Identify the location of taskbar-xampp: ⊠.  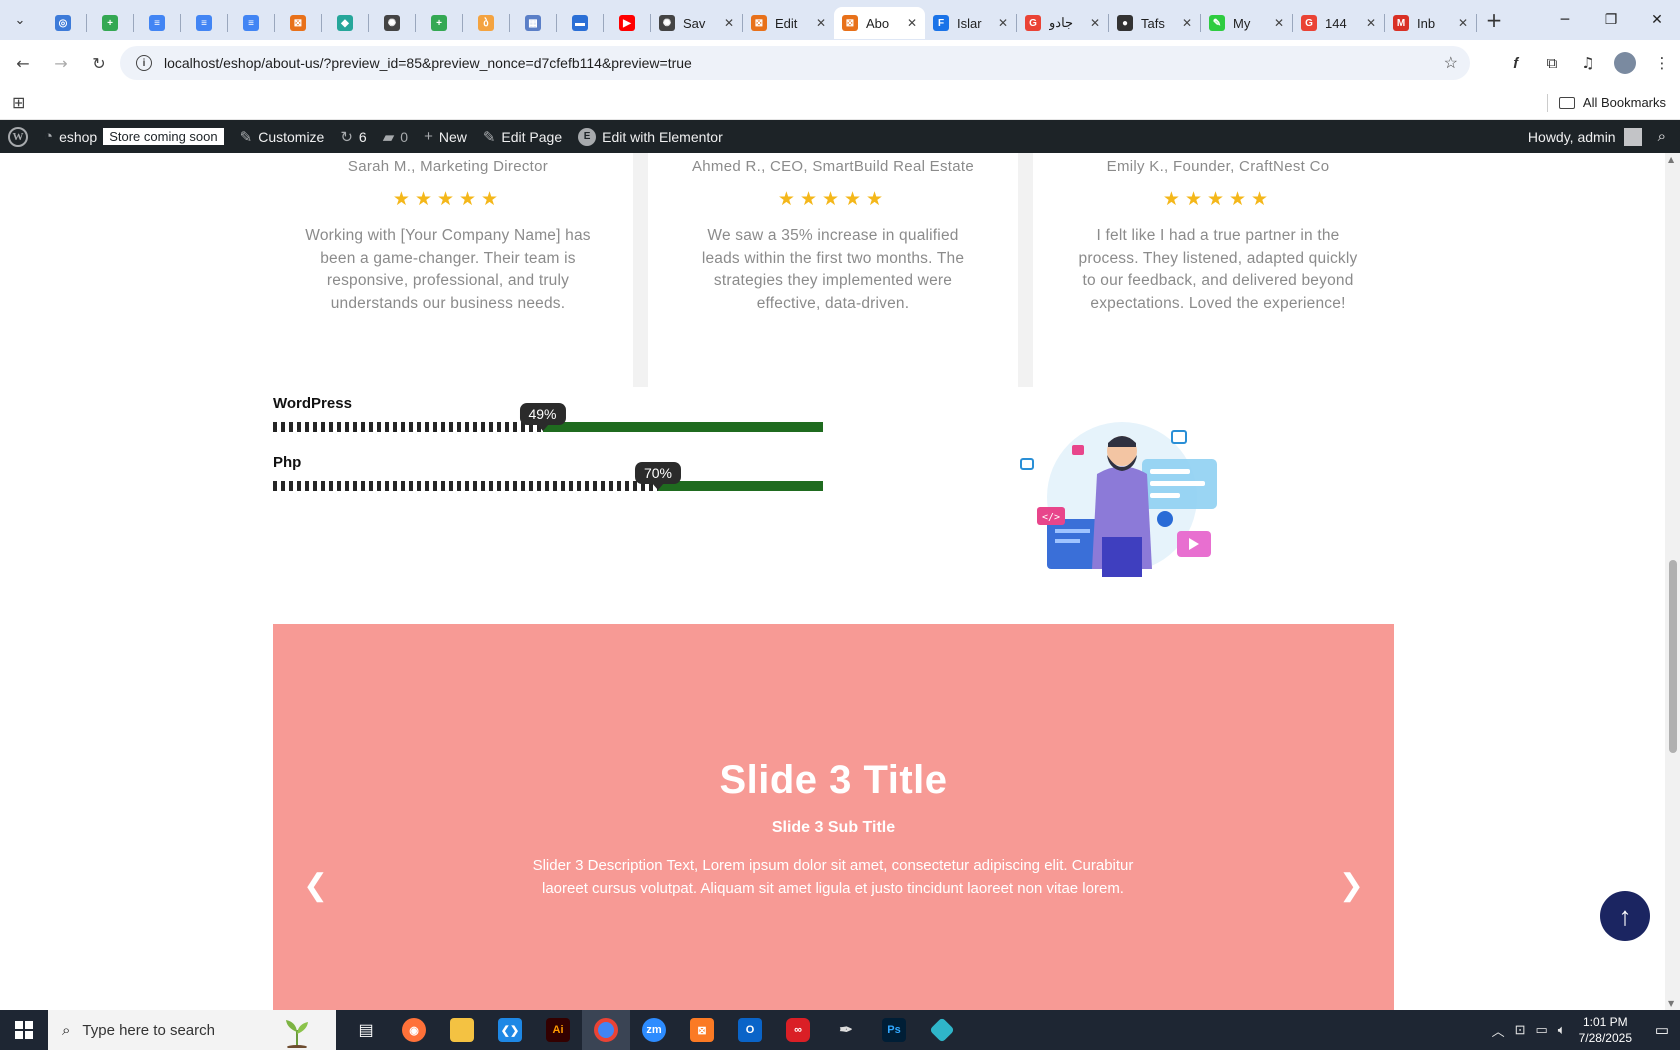
(702, 1030).